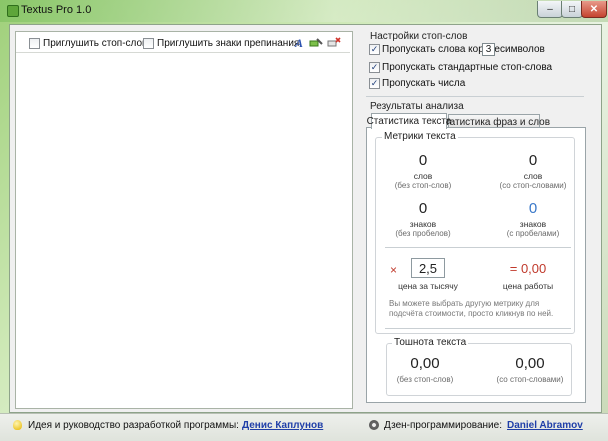 The width and height of the screenshot is (608, 441). I want to click on skip-numbers-label: Пропускать числа, so click(423, 83).